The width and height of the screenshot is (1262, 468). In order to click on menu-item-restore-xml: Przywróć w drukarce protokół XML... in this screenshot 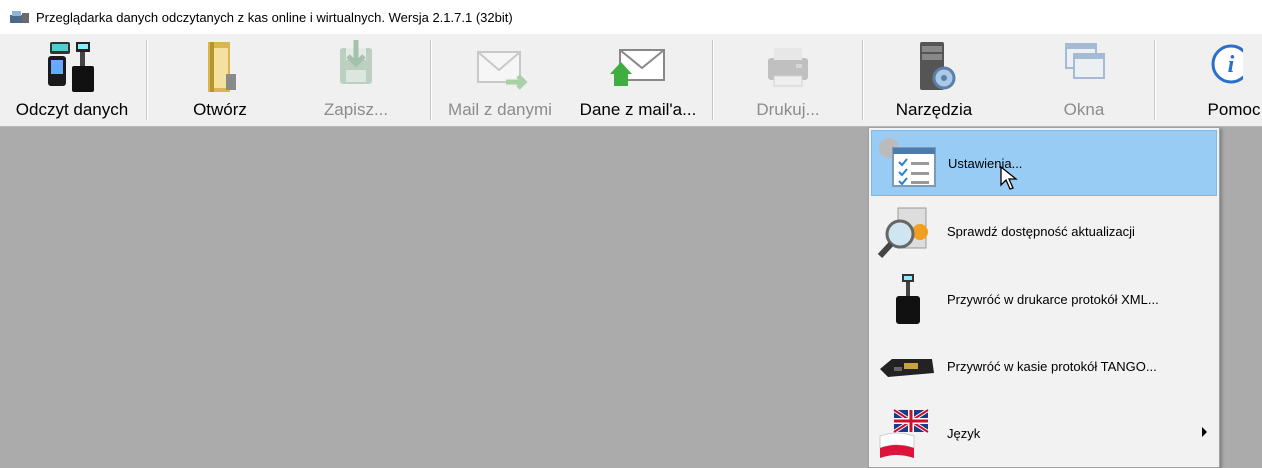, I will do `click(1044, 299)`.